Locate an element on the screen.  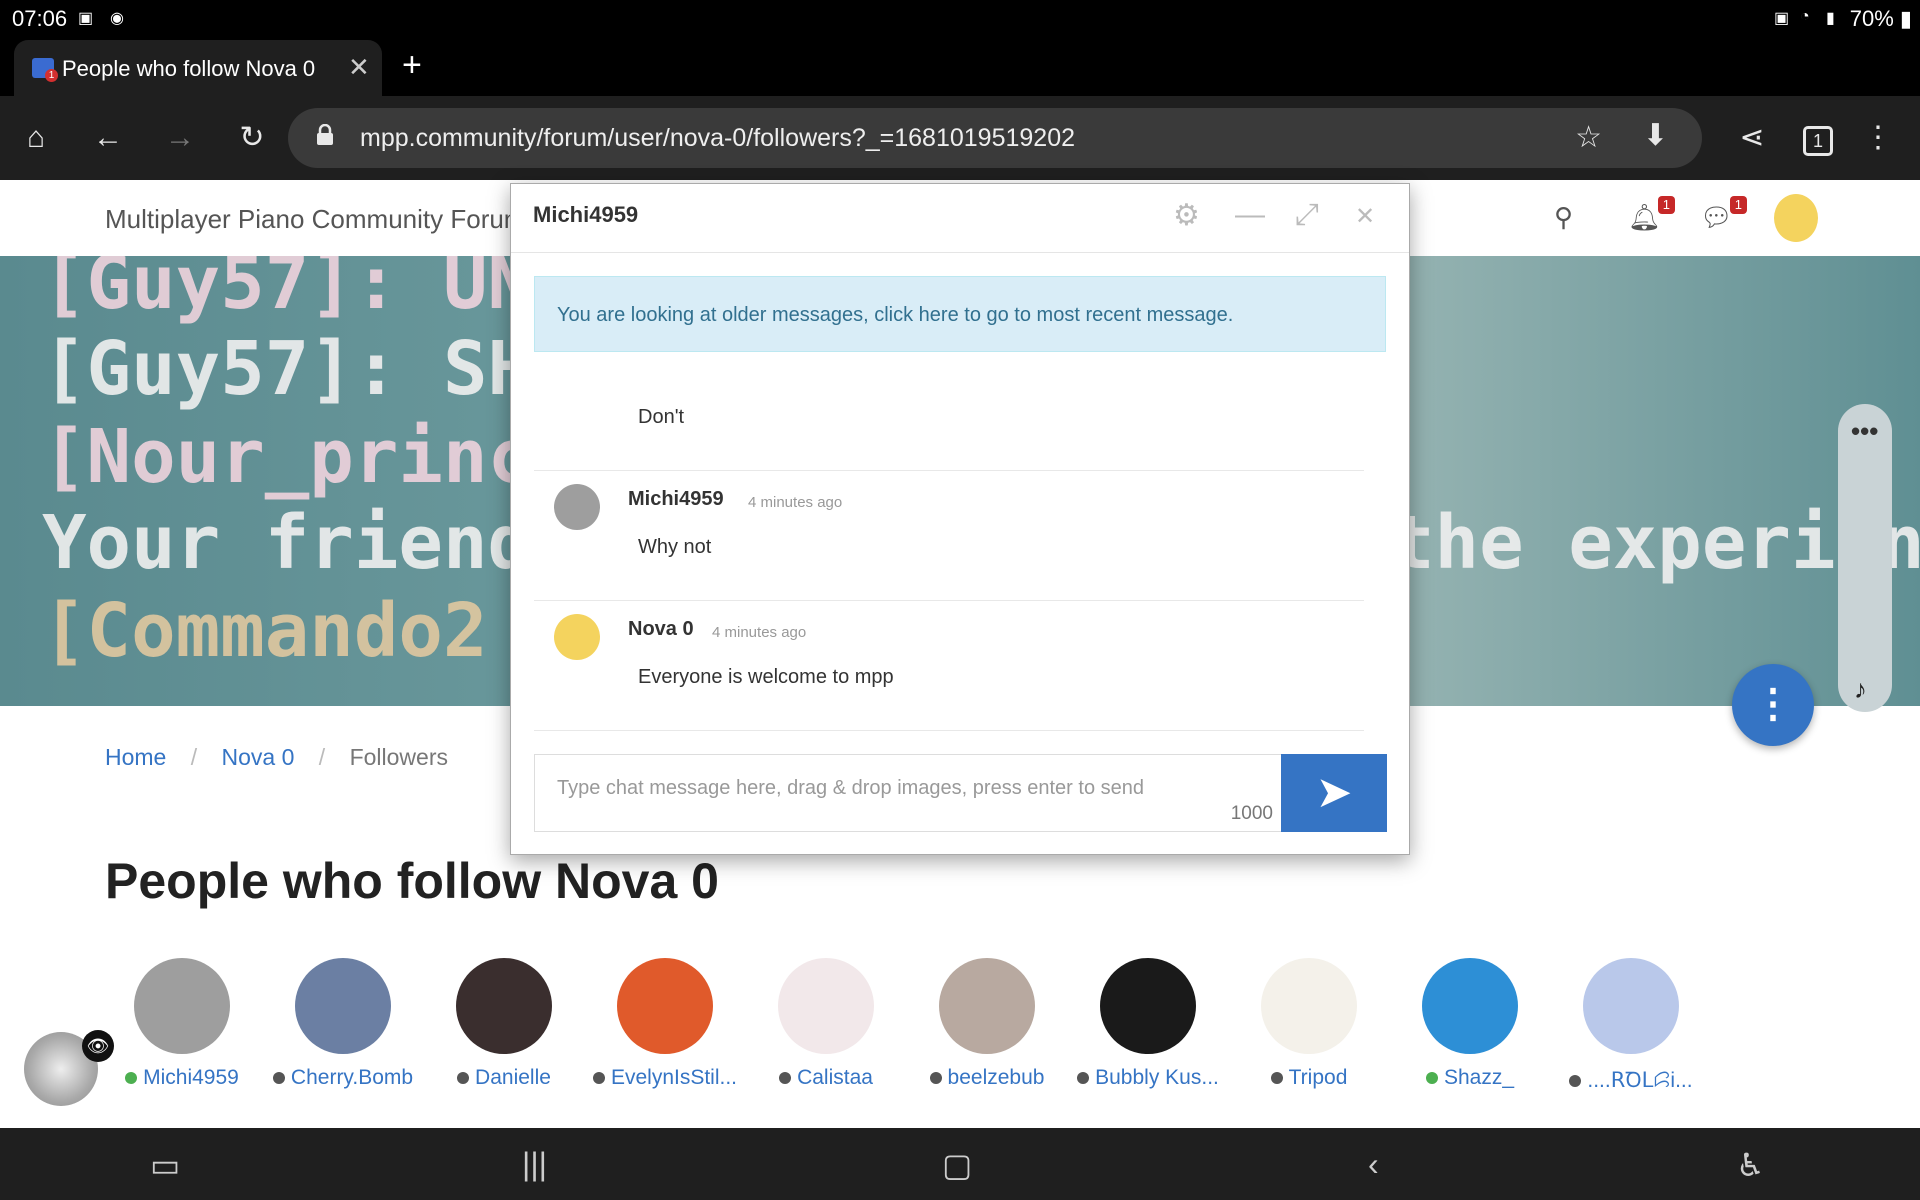
follower-card: Cherry.Bomb is located at coordinates (343, 1024).